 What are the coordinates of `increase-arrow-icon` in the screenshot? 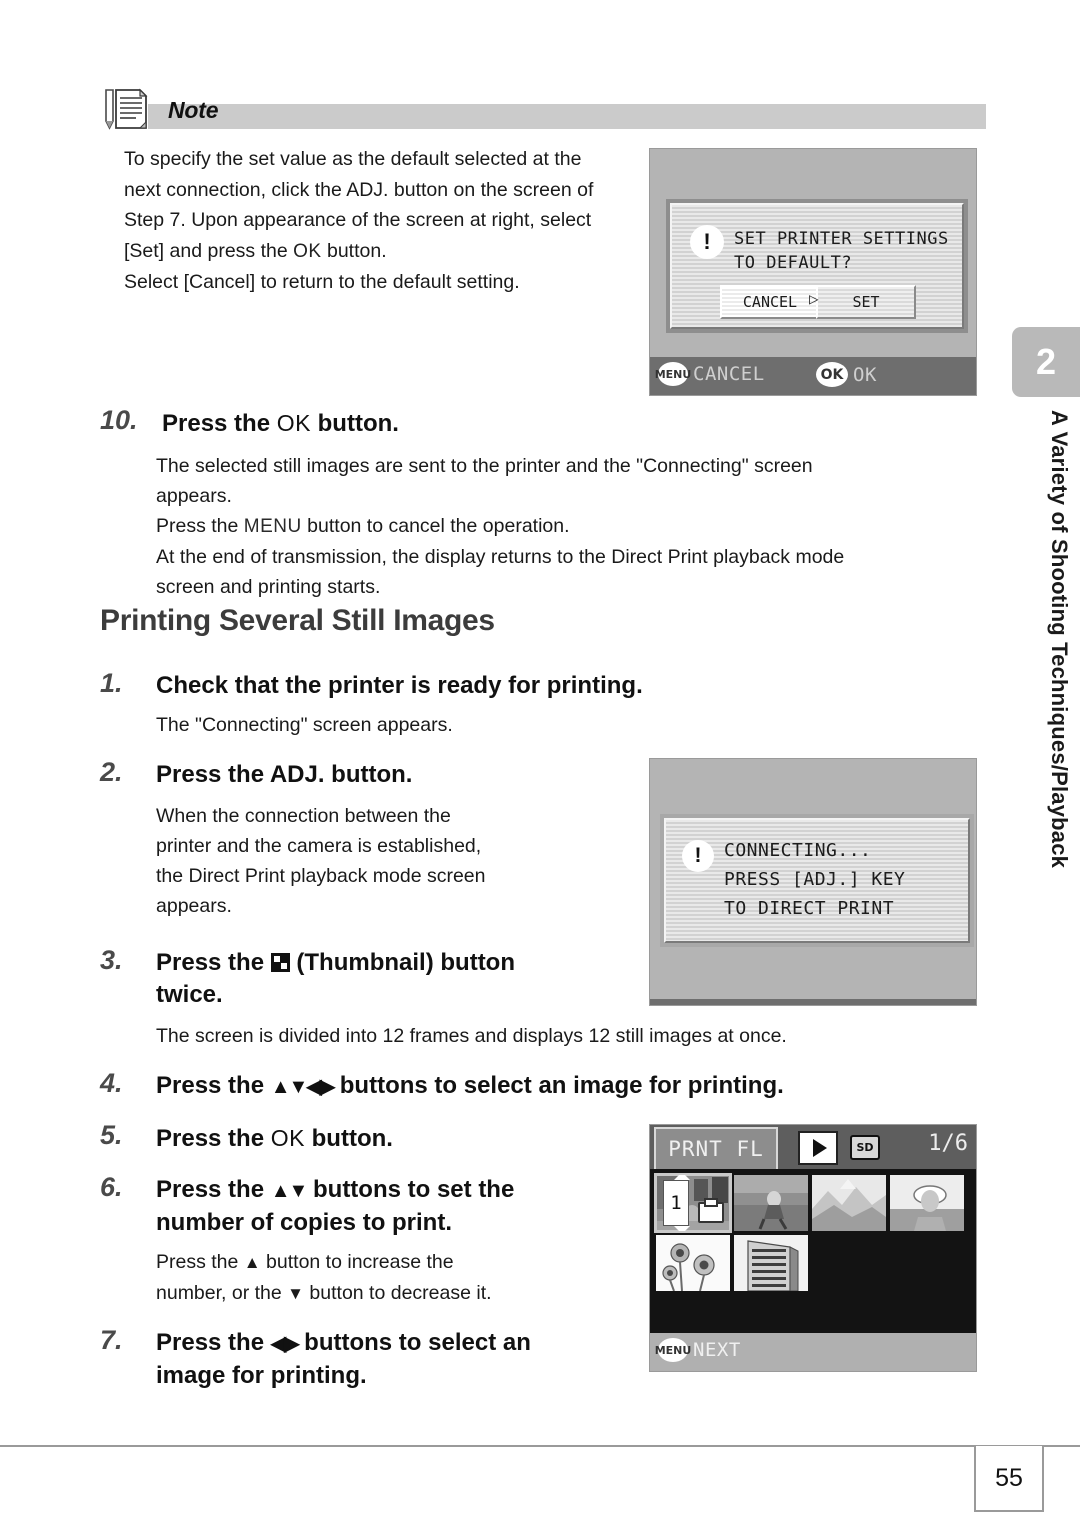 It's located at (682, 1177).